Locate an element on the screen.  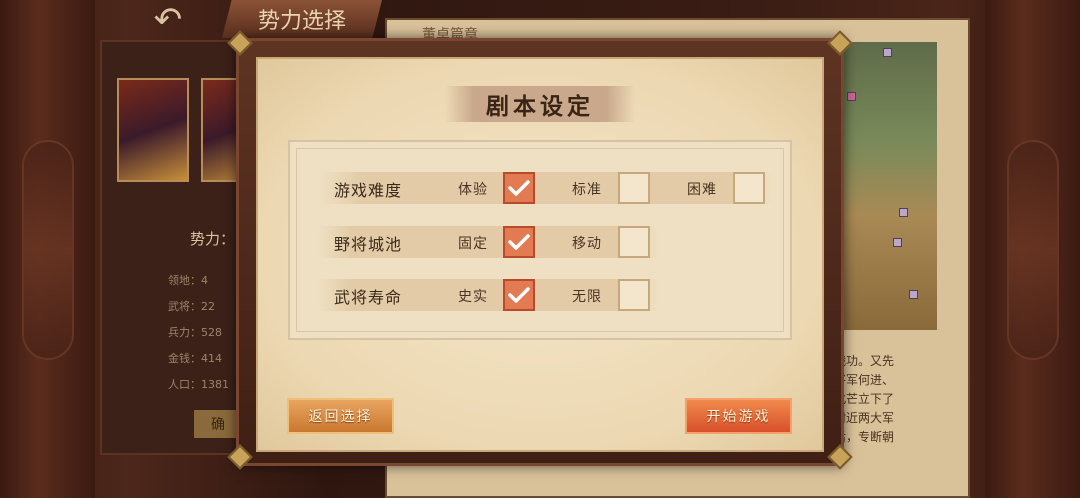
stat-population: 人口：1381 is located at coordinates (198, 384).